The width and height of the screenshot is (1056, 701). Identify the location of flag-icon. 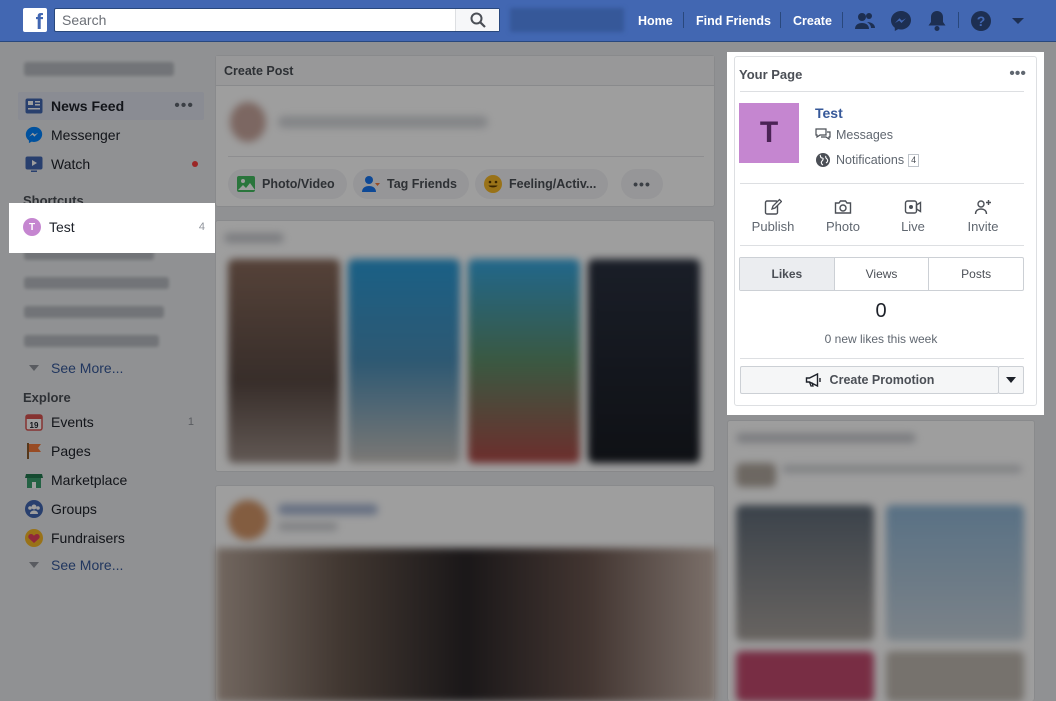
(34, 451).